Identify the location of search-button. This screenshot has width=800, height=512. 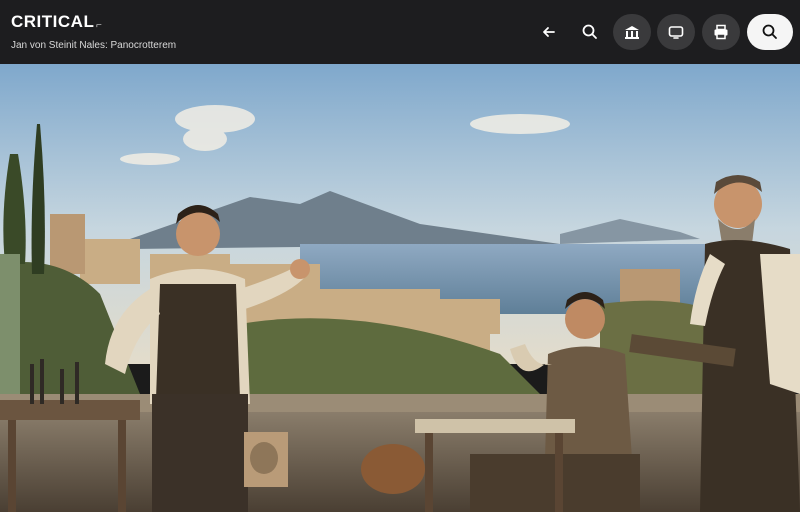
(590, 32).